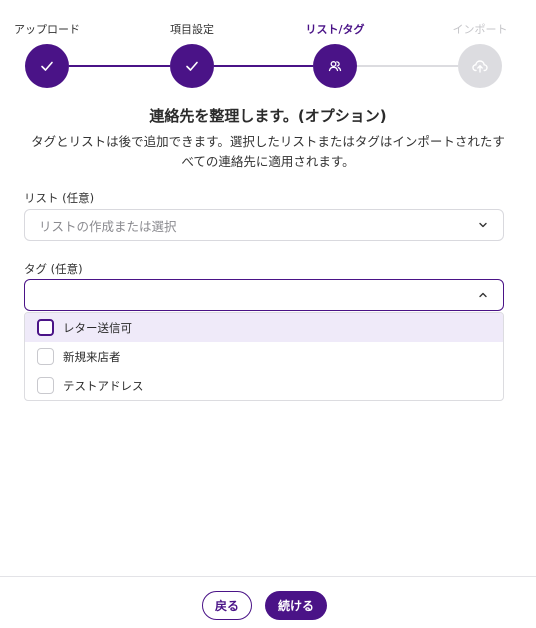 This screenshot has width=536, height=628. I want to click on page-title: 連絡先を整理します。(オプション), so click(268, 116).